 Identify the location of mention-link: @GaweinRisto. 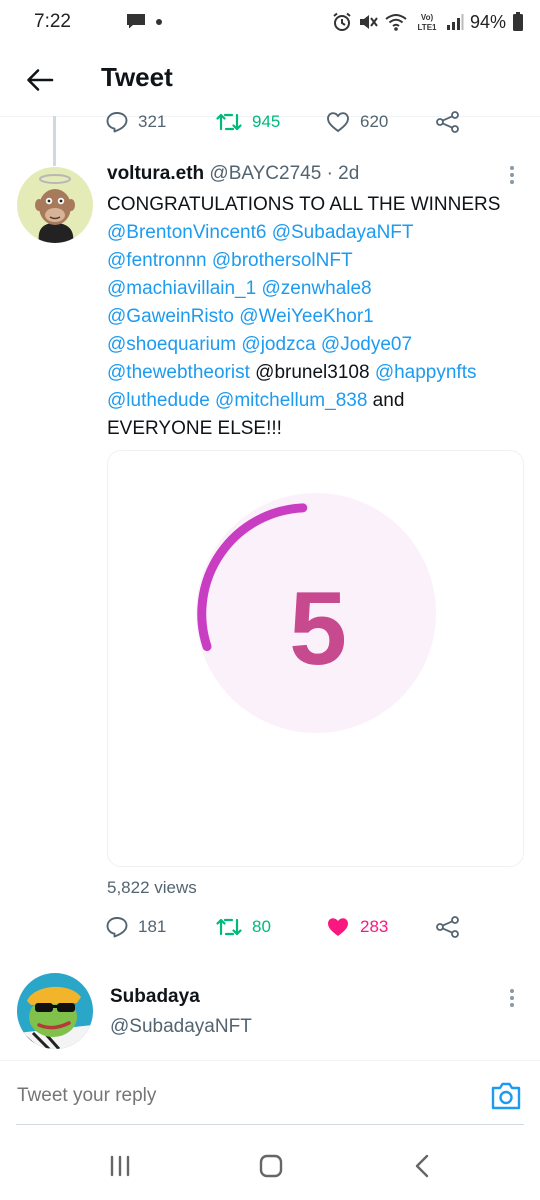
(170, 316).